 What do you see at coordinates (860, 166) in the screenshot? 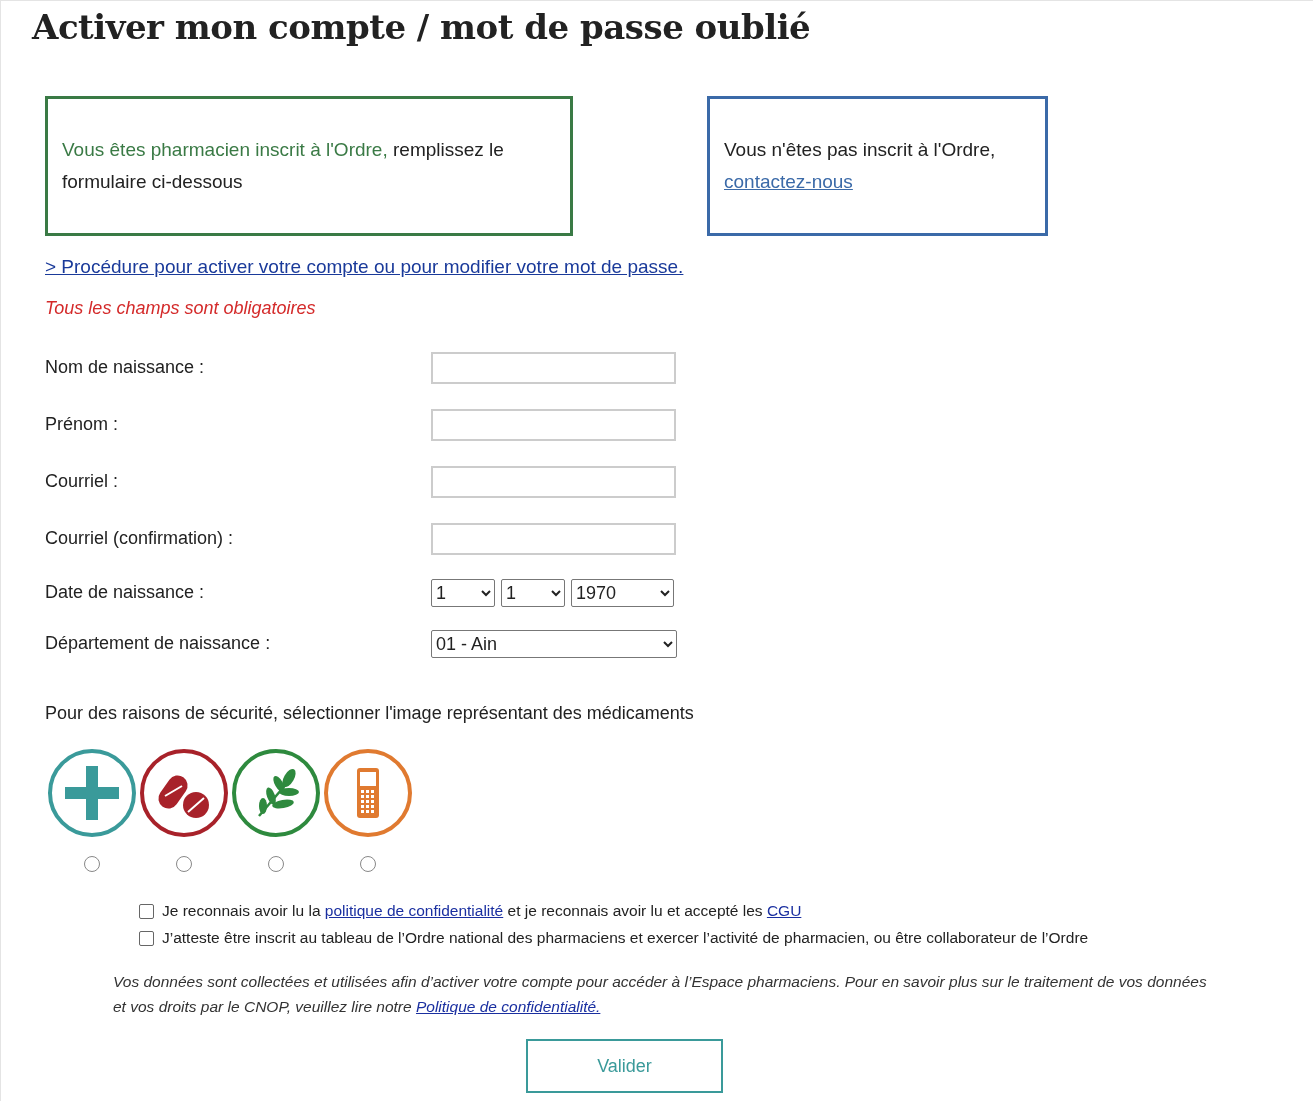
I see `info-text: Vous n'êtes pas inscrit à l'Ordre, contactez-nous` at bounding box center [860, 166].